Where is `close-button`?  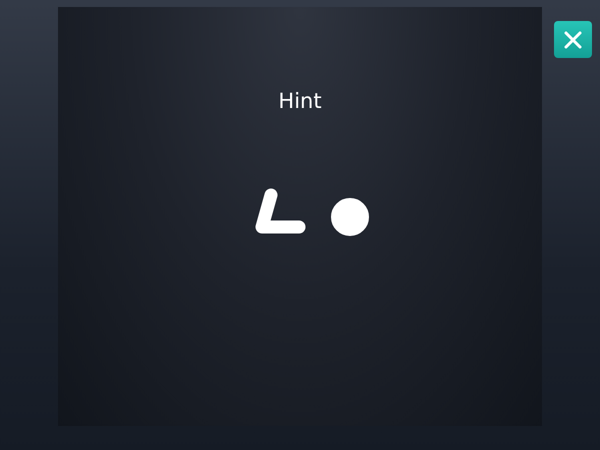
close-button is located at coordinates (573, 39).